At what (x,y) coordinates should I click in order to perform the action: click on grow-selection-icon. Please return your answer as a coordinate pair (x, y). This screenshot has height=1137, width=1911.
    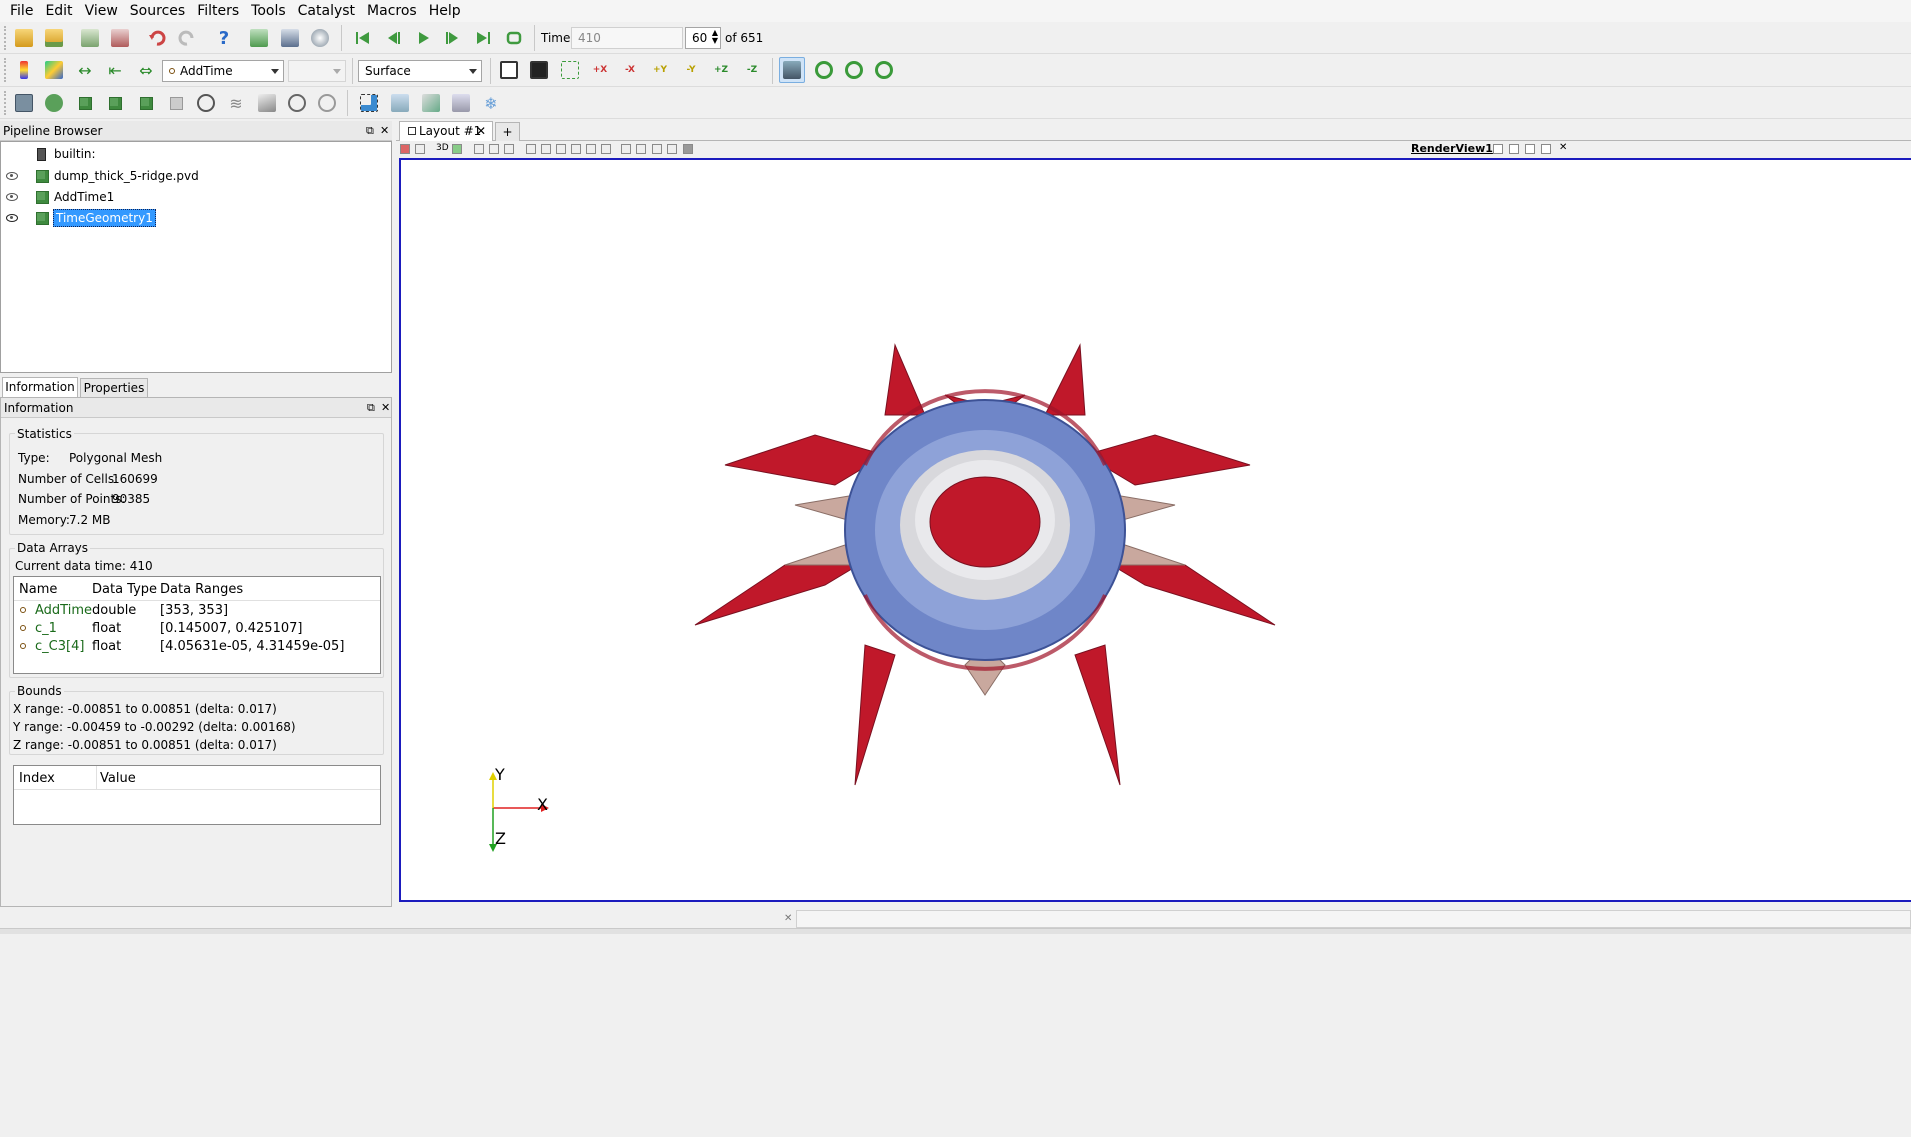
    Looking at the image, I should click on (576, 149).